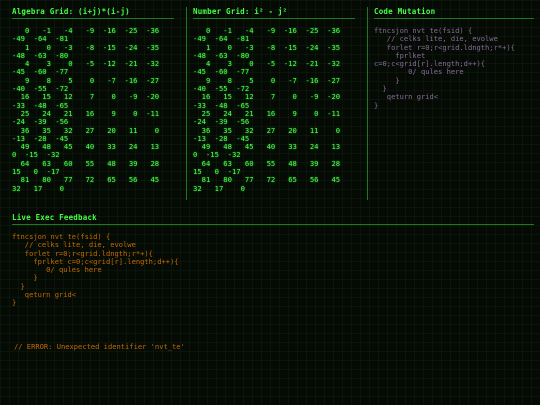 The width and height of the screenshot is (540, 405). Describe the element at coordinates (274, 13) in the screenshot. I see `number-grid-title: Number Grid: i² - j²` at that location.